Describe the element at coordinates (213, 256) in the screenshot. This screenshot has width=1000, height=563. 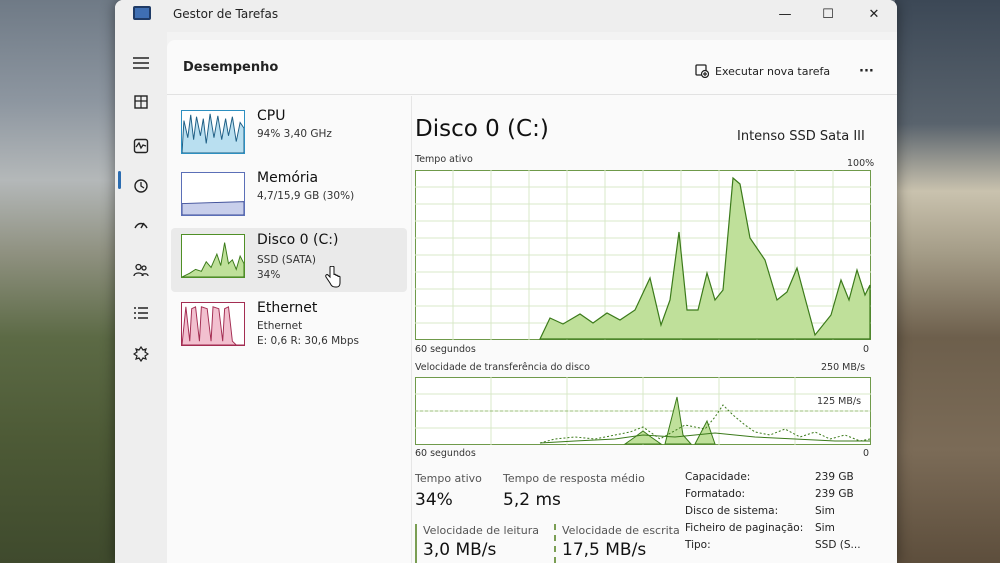
I see `disk-thumbnail-graph` at that location.